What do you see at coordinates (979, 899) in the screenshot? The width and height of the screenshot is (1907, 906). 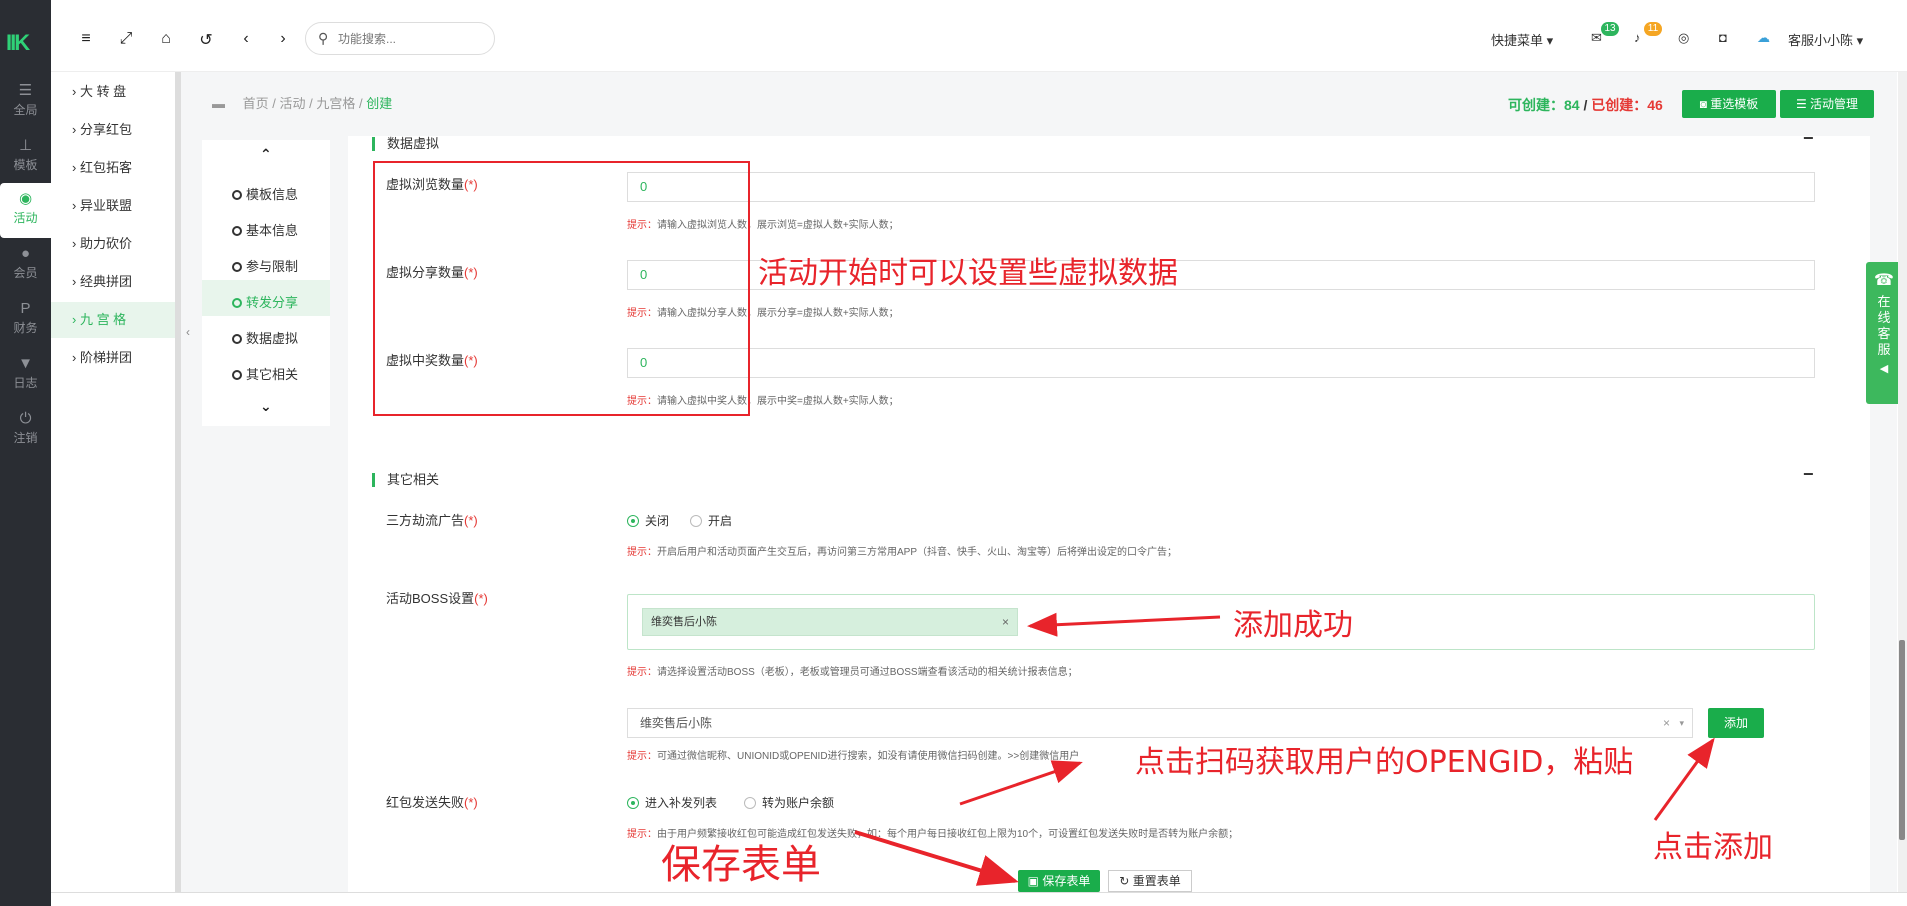 I see `bottom-bar` at bounding box center [979, 899].